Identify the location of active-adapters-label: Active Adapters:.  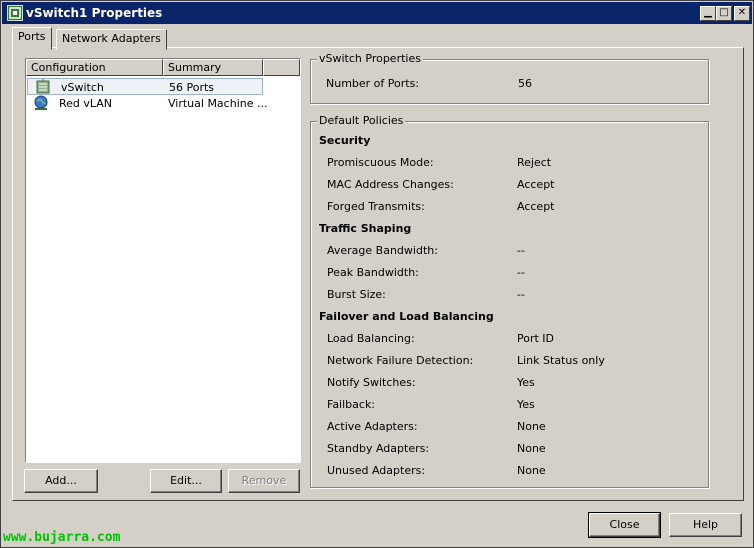
(372, 426).